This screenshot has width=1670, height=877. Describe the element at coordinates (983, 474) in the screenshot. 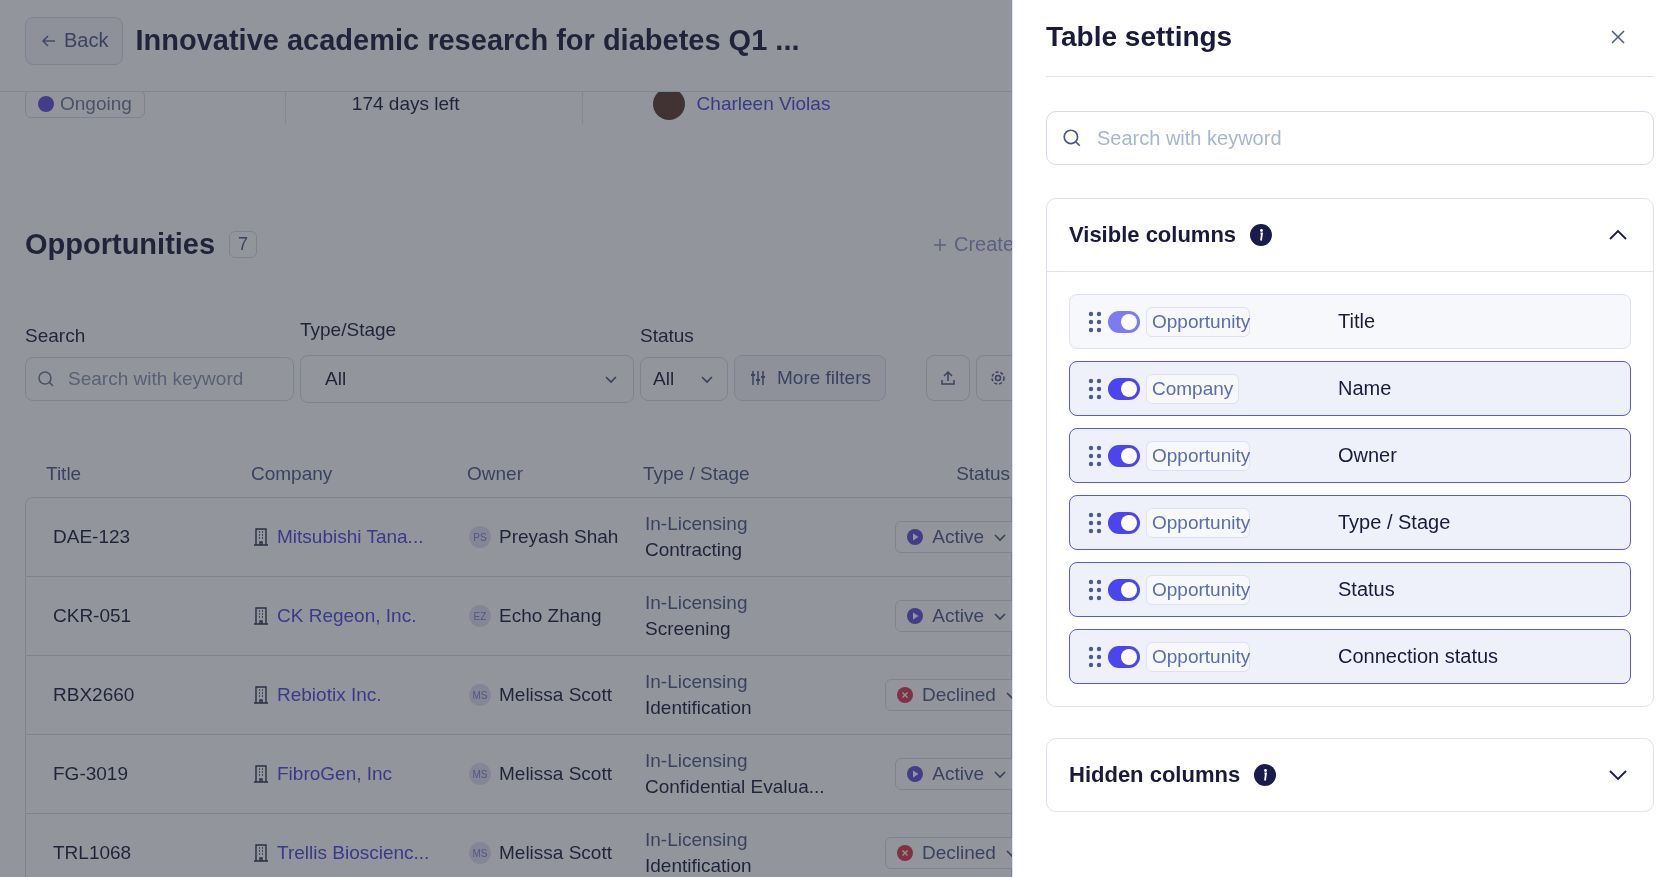

I see `column-header: Status` at that location.